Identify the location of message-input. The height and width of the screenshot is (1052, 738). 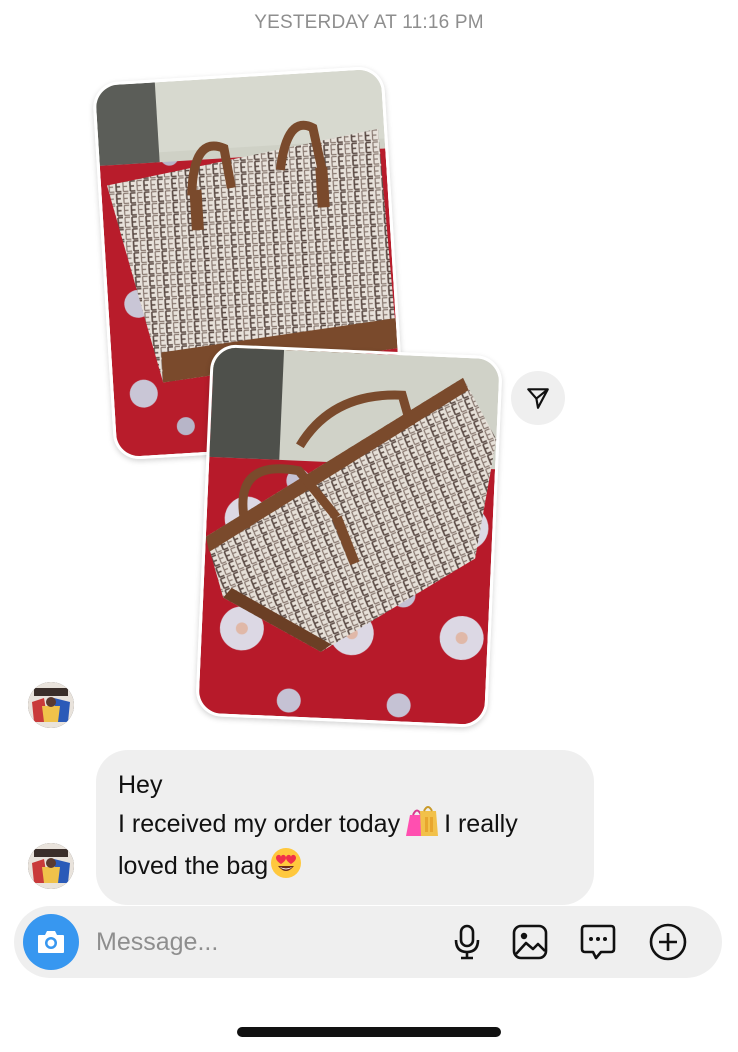
(261, 942).